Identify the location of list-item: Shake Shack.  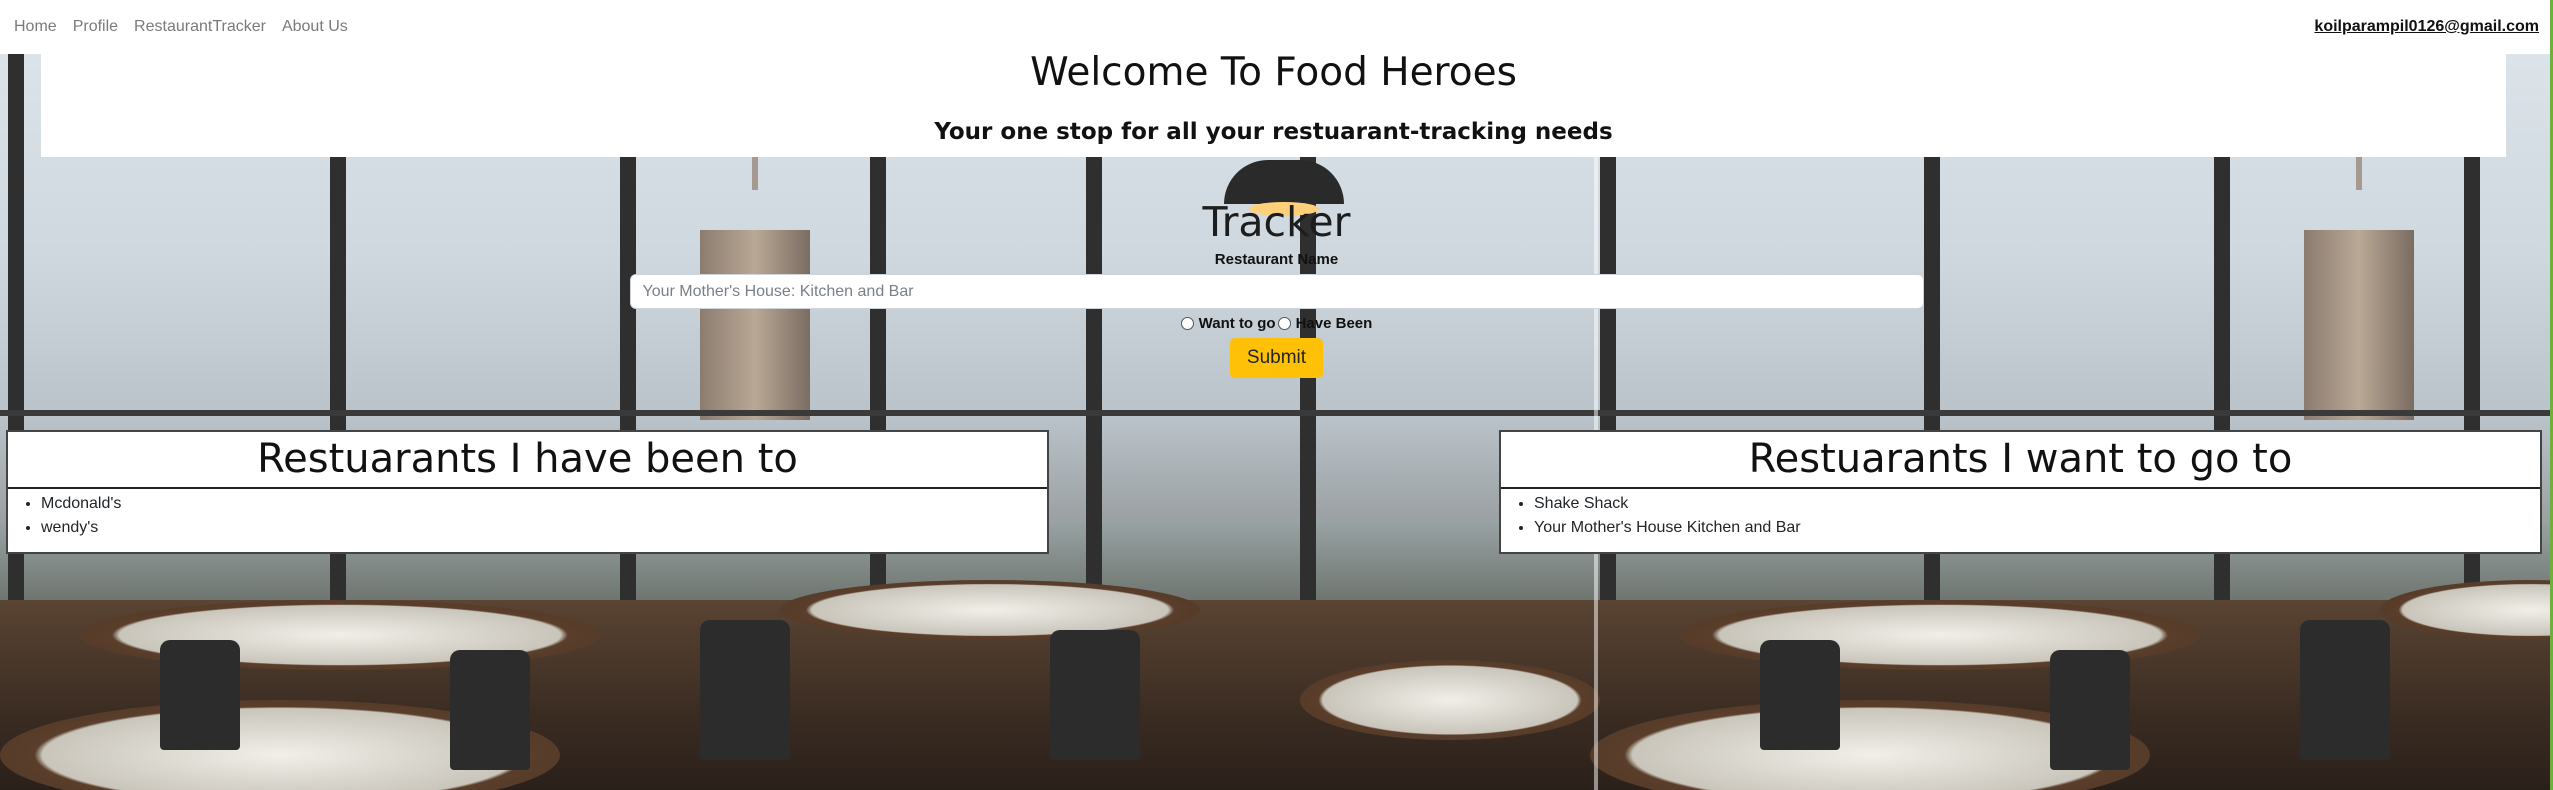
(2037, 504).